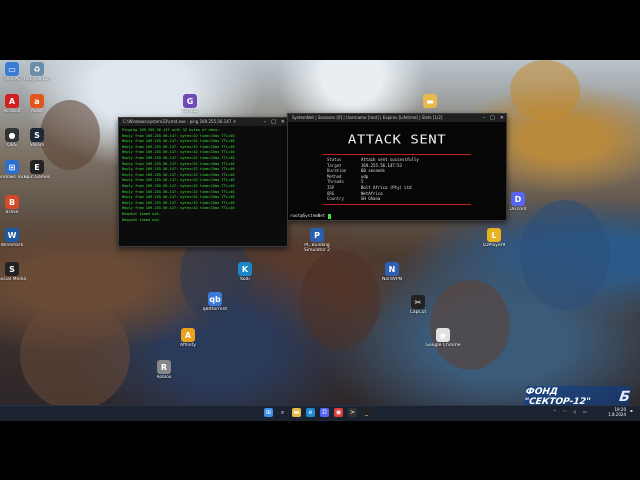 This screenshot has height=480, width=640. I want to click on kodi-icon: K, so click(245, 269).